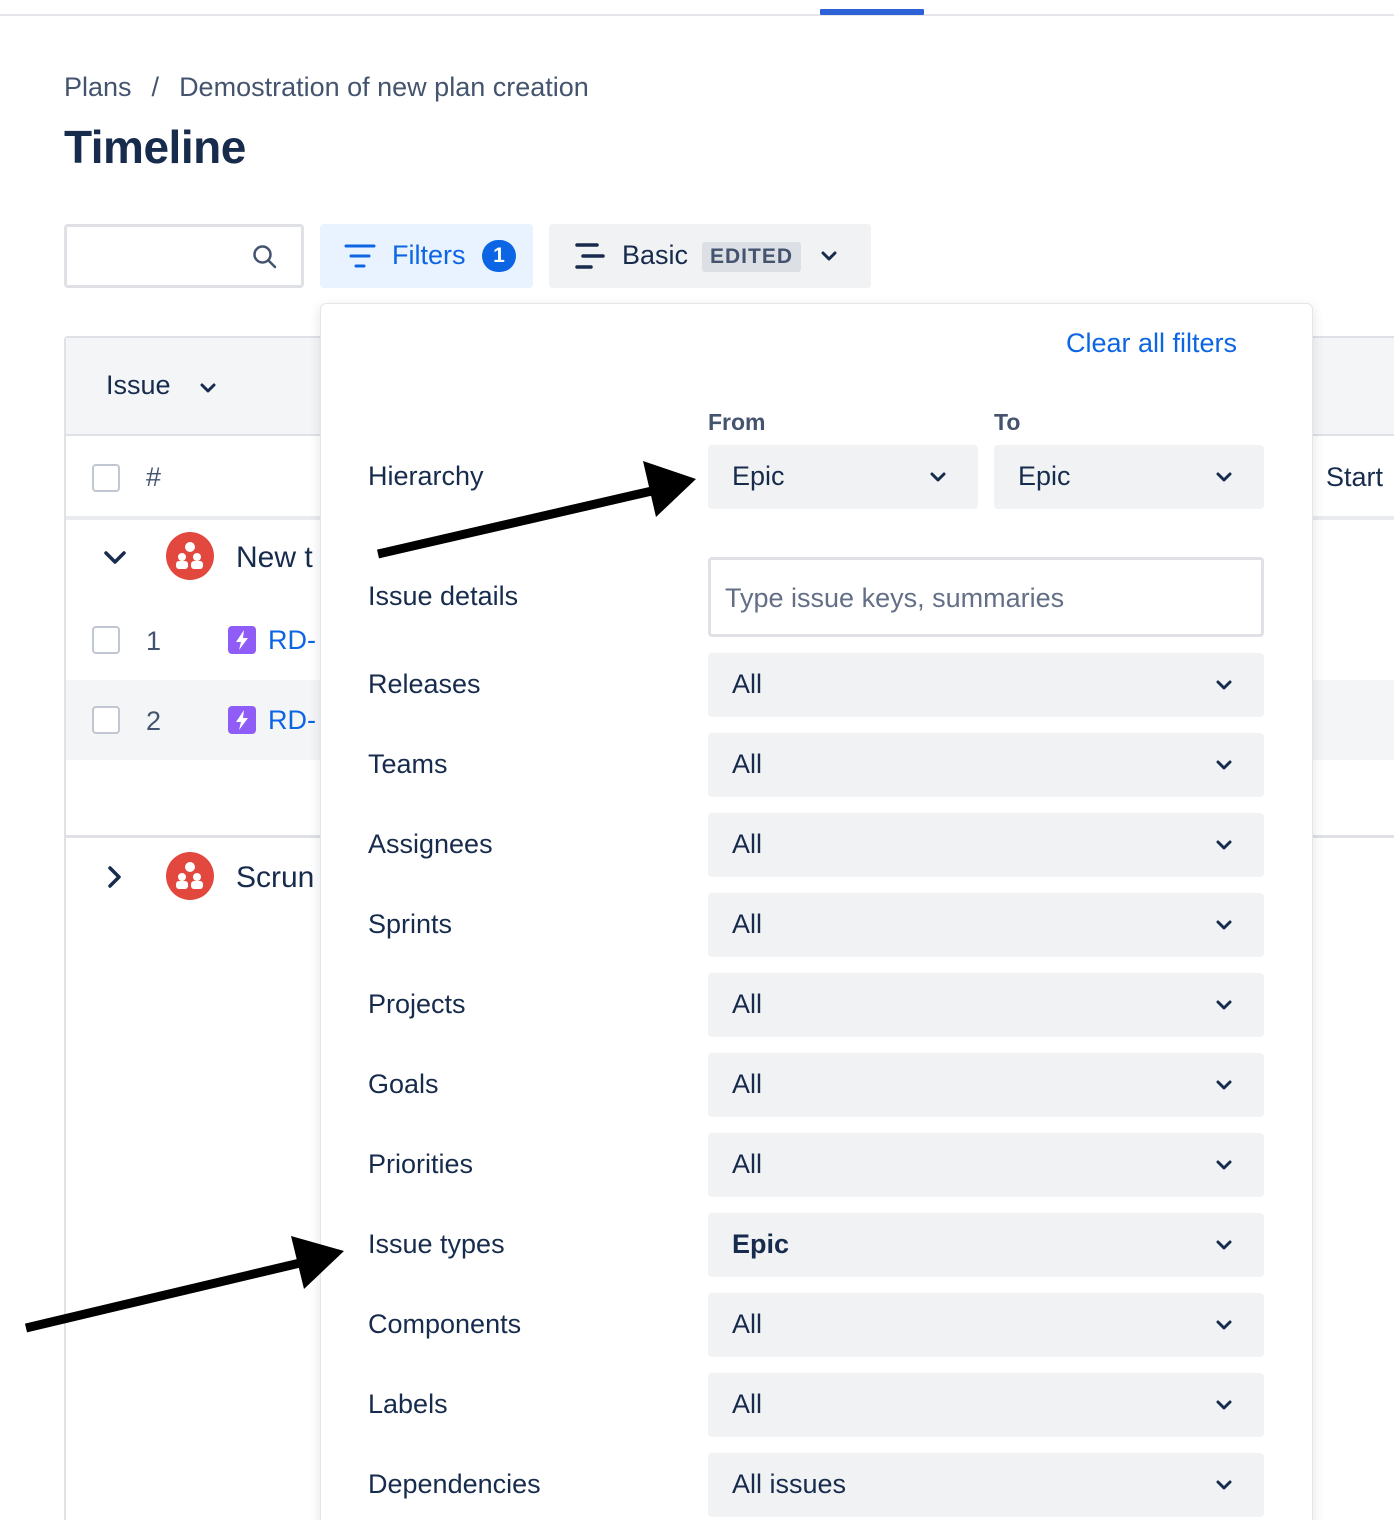 Image resolution: width=1394 pixels, height=1520 pixels. I want to click on releases-value: All, so click(747, 684).